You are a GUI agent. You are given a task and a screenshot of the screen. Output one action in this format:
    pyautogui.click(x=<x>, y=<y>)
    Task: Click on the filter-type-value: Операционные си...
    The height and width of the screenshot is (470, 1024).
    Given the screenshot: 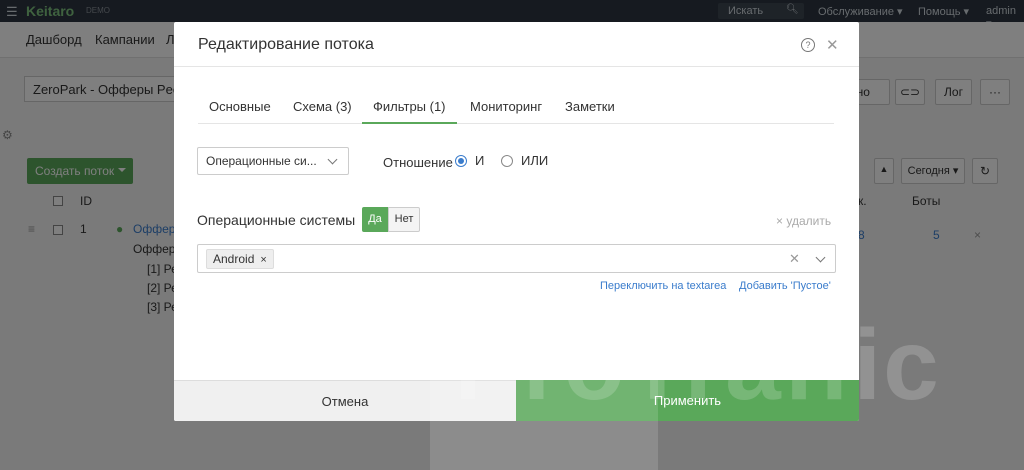 What is the action you would take?
    pyautogui.click(x=261, y=161)
    